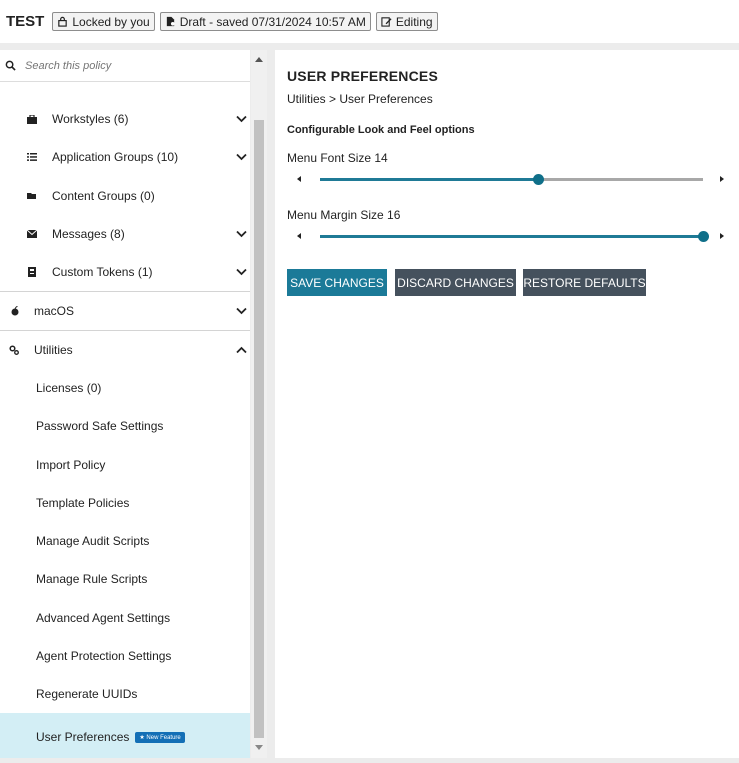  What do you see at coordinates (63, 21) in the screenshot?
I see `lock-icon` at bounding box center [63, 21].